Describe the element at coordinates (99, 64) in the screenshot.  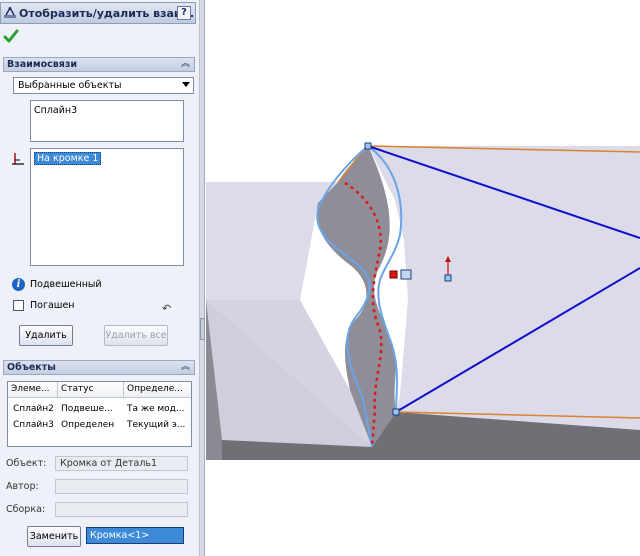
I see `relations-group-header: Взаимосвязи ︽` at that location.